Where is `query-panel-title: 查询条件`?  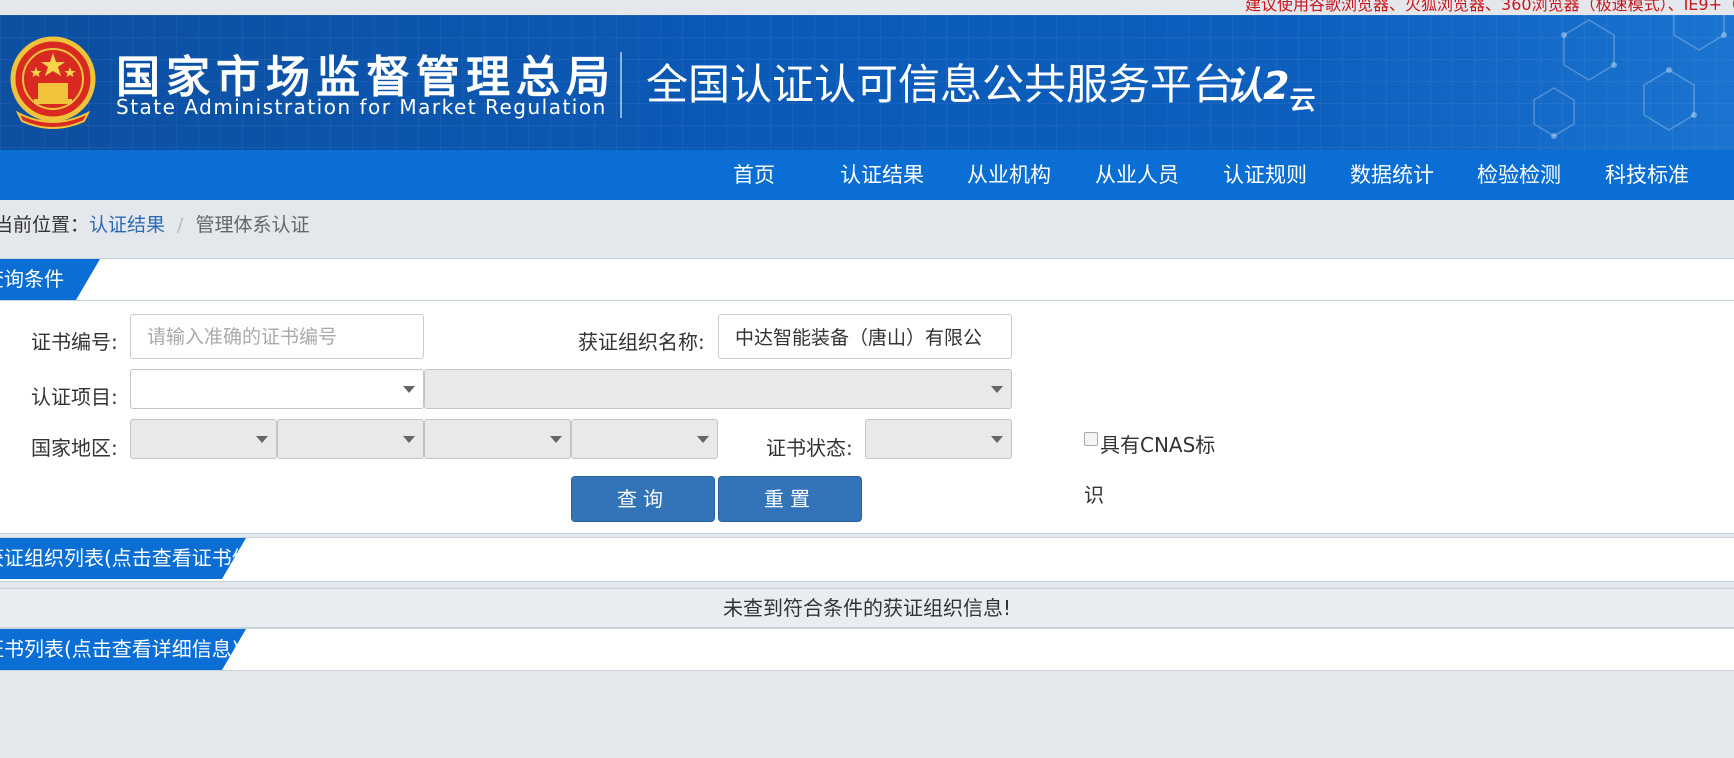 query-panel-title: 查询条件 is located at coordinates (50, 279).